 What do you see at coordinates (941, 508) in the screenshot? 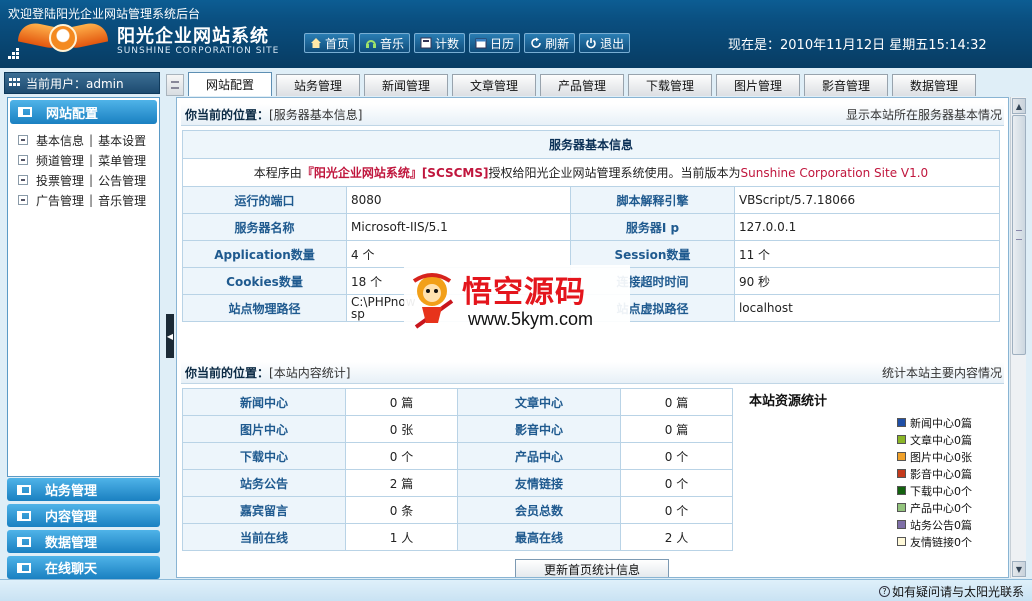
I see `legend-label: 产品中心0个` at bounding box center [941, 508].